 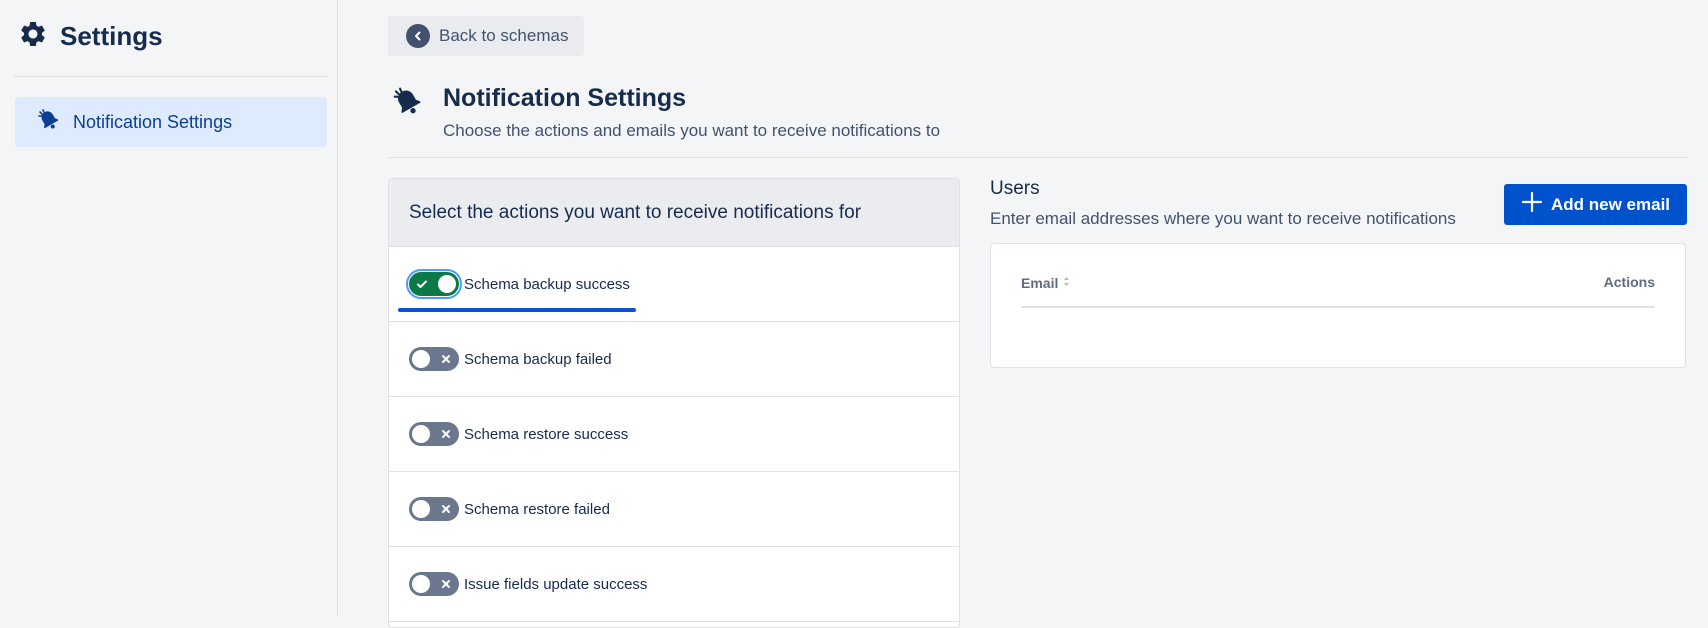 What do you see at coordinates (547, 284) in the screenshot?
I see `action-label: Schema backup success` at bounding box center [547, 284].